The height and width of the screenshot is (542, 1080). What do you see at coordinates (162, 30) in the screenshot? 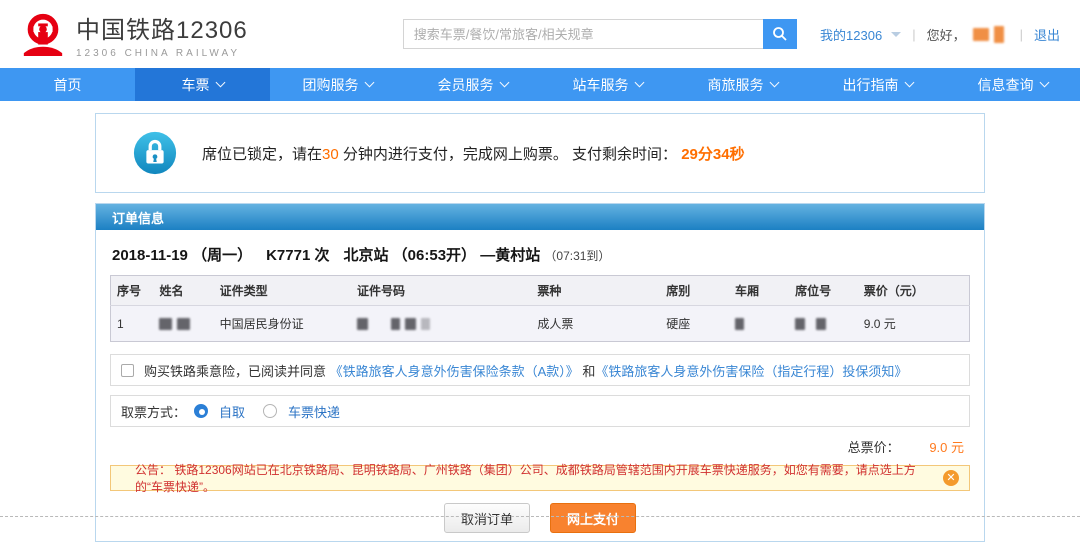
I see `logo-title: 中国铁路12306` at bounding box center [162, 30].